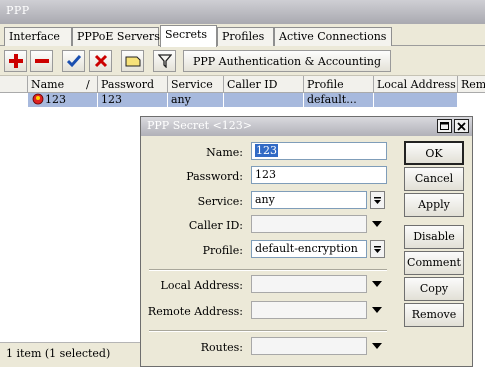 The image size is (485, 367). Describe the element at coordinates (58, 353) in the screenshot. I see `status-text: 1 item (1 selected)` at that location.